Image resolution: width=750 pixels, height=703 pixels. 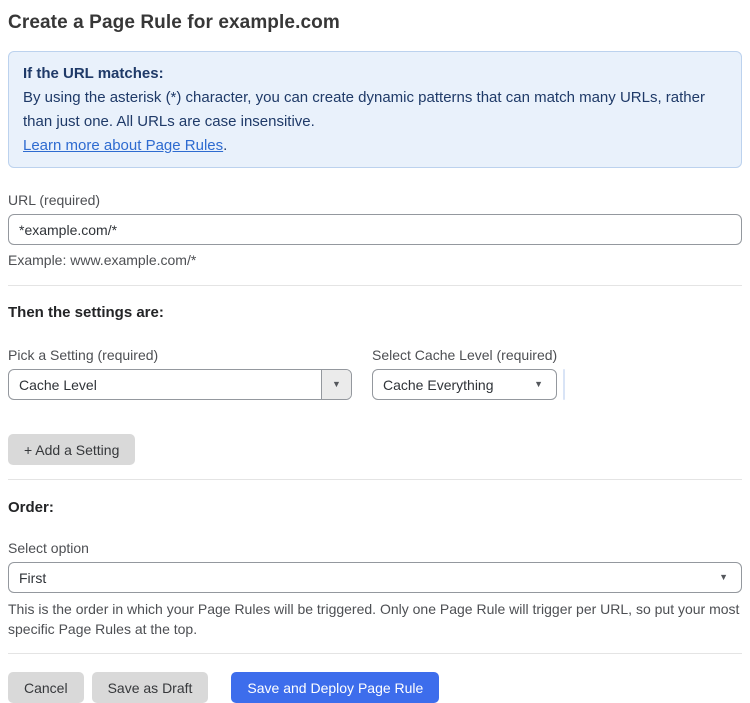 What do you see at coordinates (33, 577) in the screenshot?
I see `order-select-value: First` at bounding box center [33, 577].